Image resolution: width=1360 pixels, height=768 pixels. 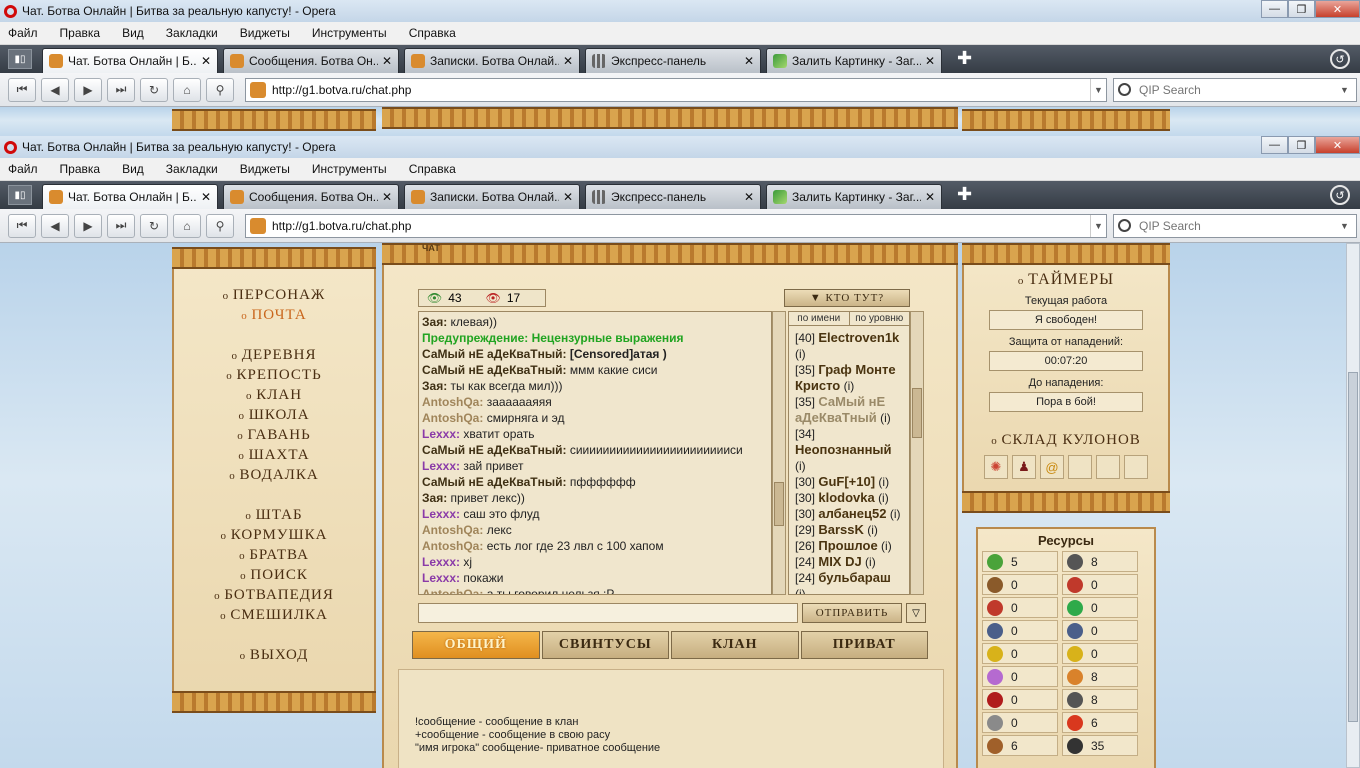 I want to click on search-box: ▼, so click(x=1235, y=225).